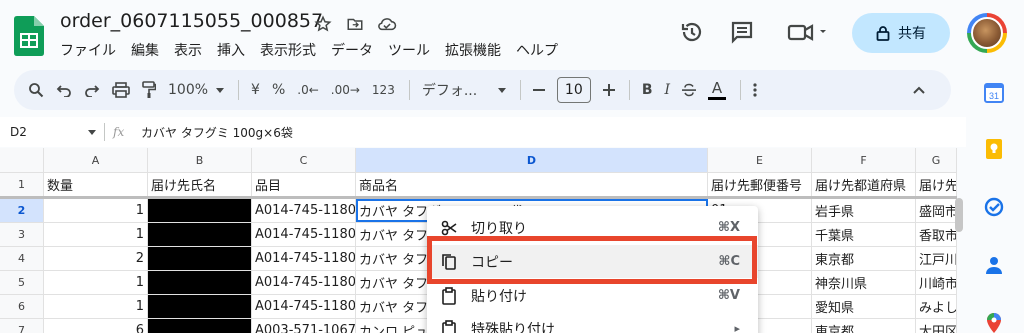 This screenshot has width=1024, height=333. Describe the element at coordinates (647, 90) in the screenshot. I see `bold-button: B` at that location.